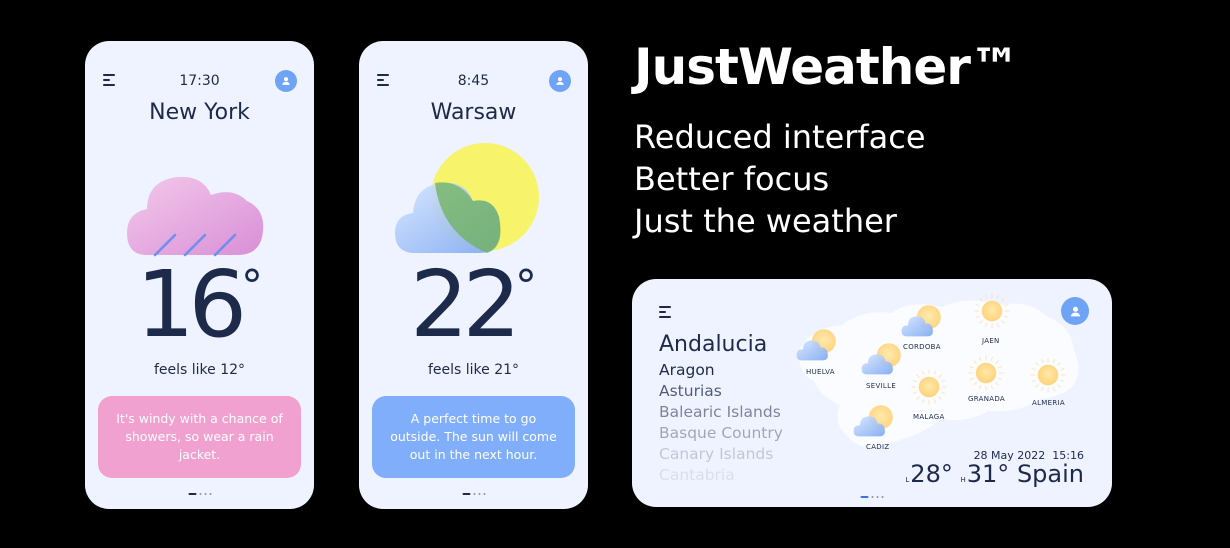 The height and width of the screenshot is (548, 1230). I want to click on city-label-almeria: ALMERIA, so click(1048, 403).